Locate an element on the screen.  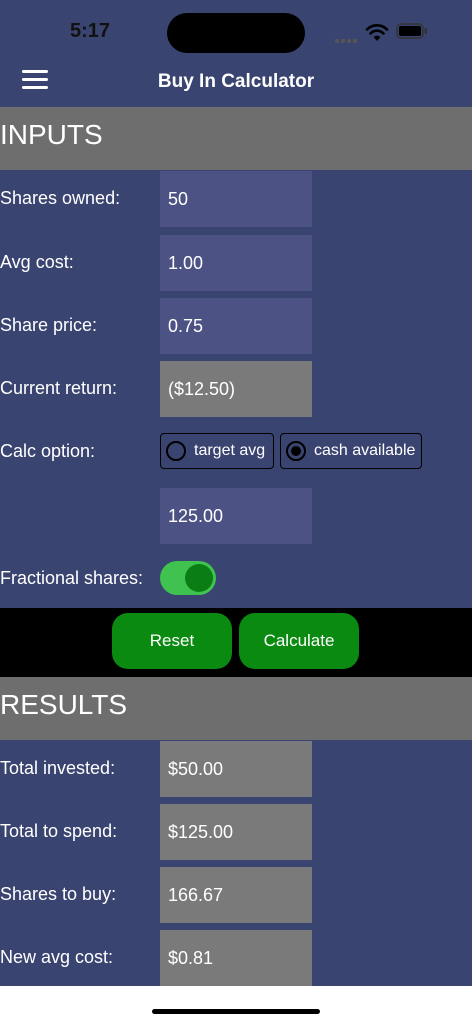
dynamic-island is located at coordinates (236, 33).